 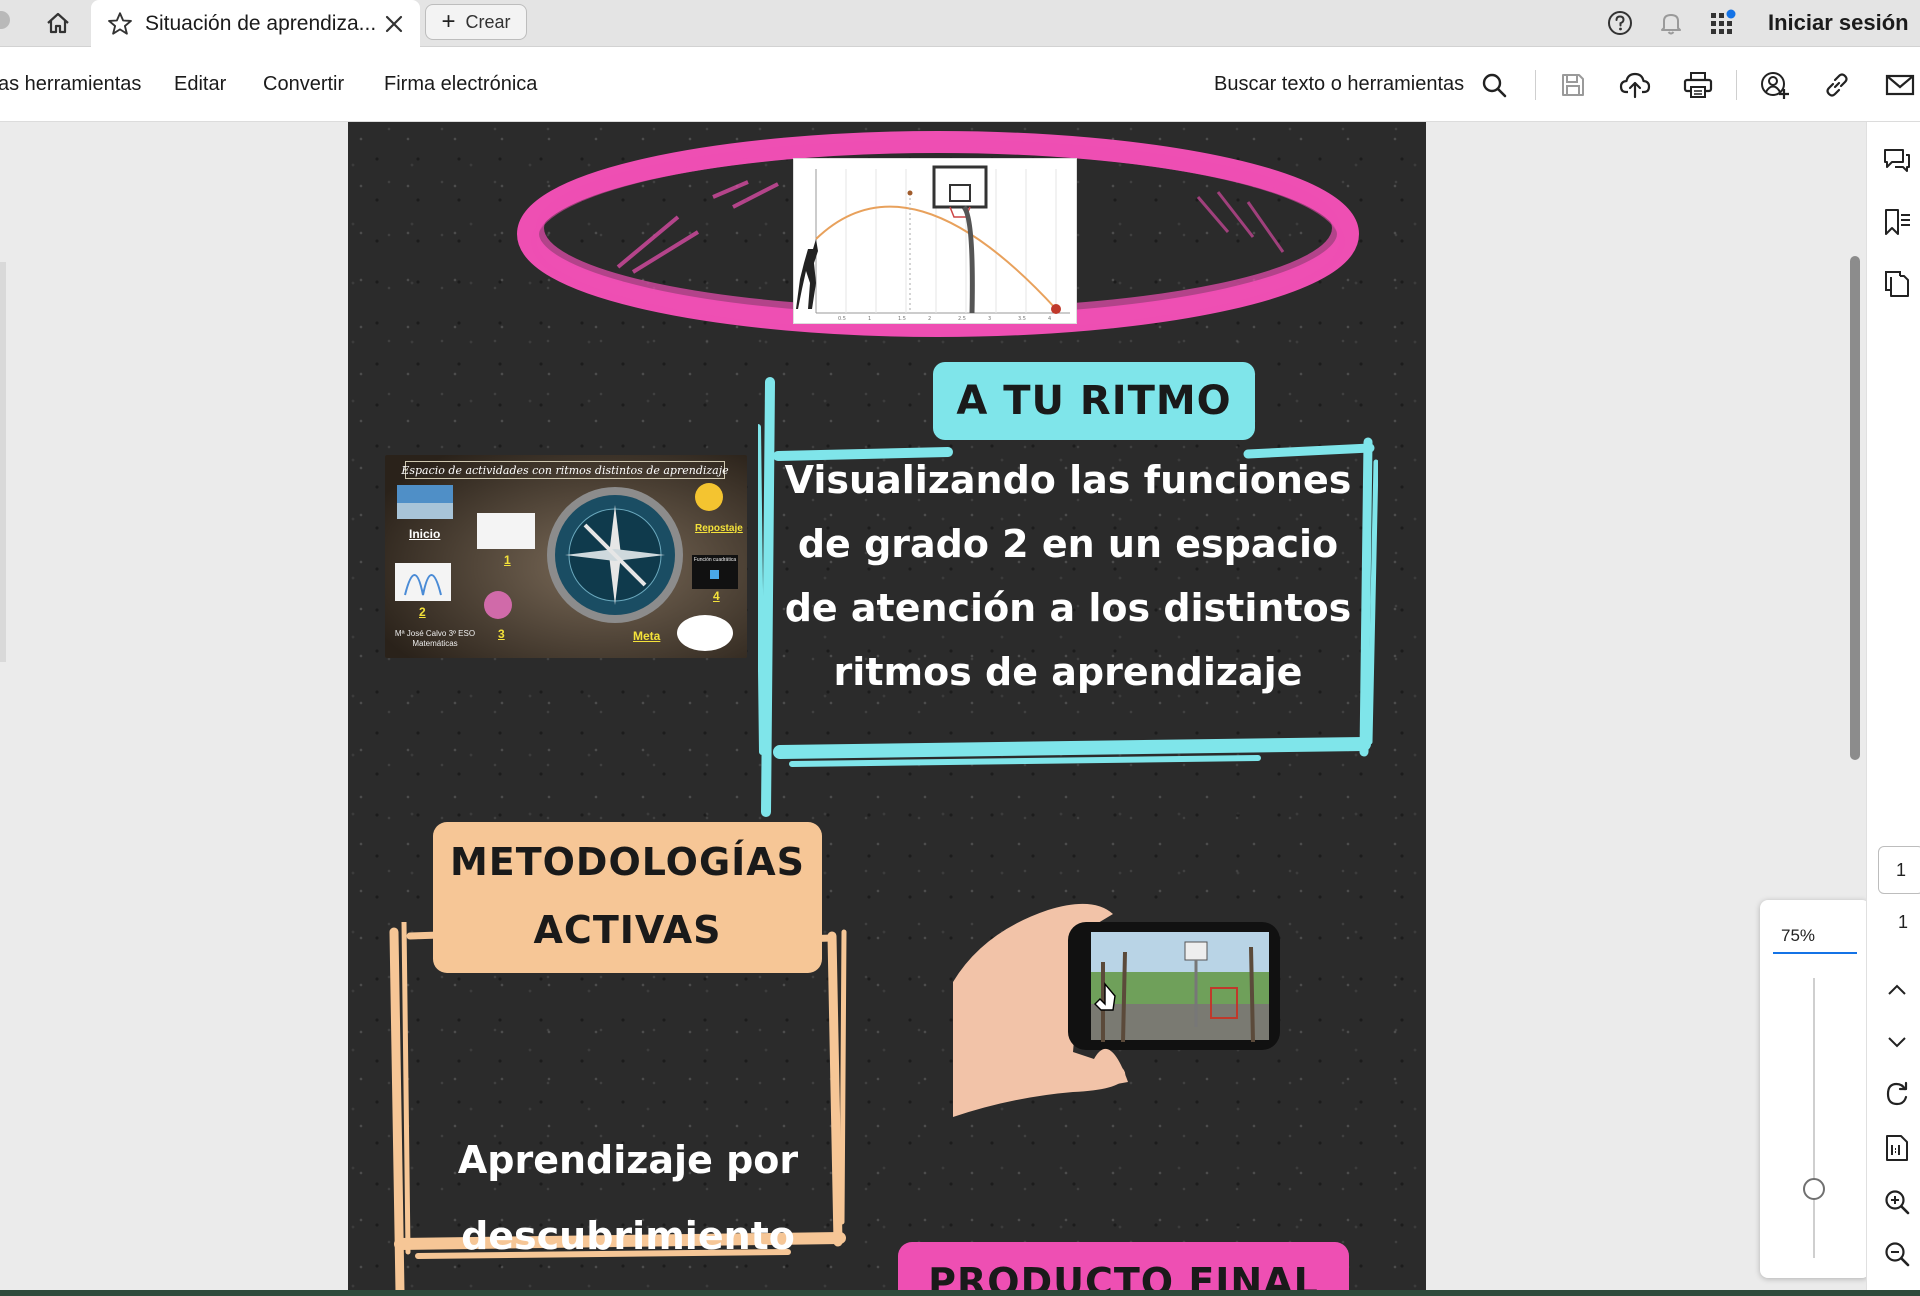 I want to click on print-icon, so click(x=1698, y=85).